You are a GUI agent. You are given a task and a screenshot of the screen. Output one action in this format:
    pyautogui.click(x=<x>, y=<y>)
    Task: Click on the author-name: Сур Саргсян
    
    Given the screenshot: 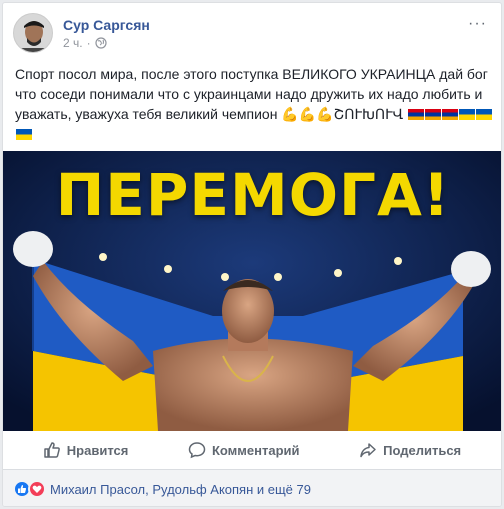 What is the action you would take?
    pyautogui.click(x=106, y=25)
    